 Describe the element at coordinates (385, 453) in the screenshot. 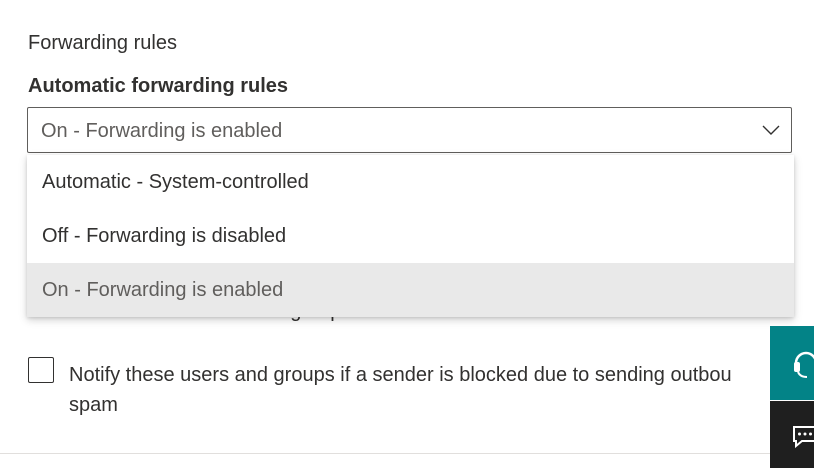

I see `divider` at that location.